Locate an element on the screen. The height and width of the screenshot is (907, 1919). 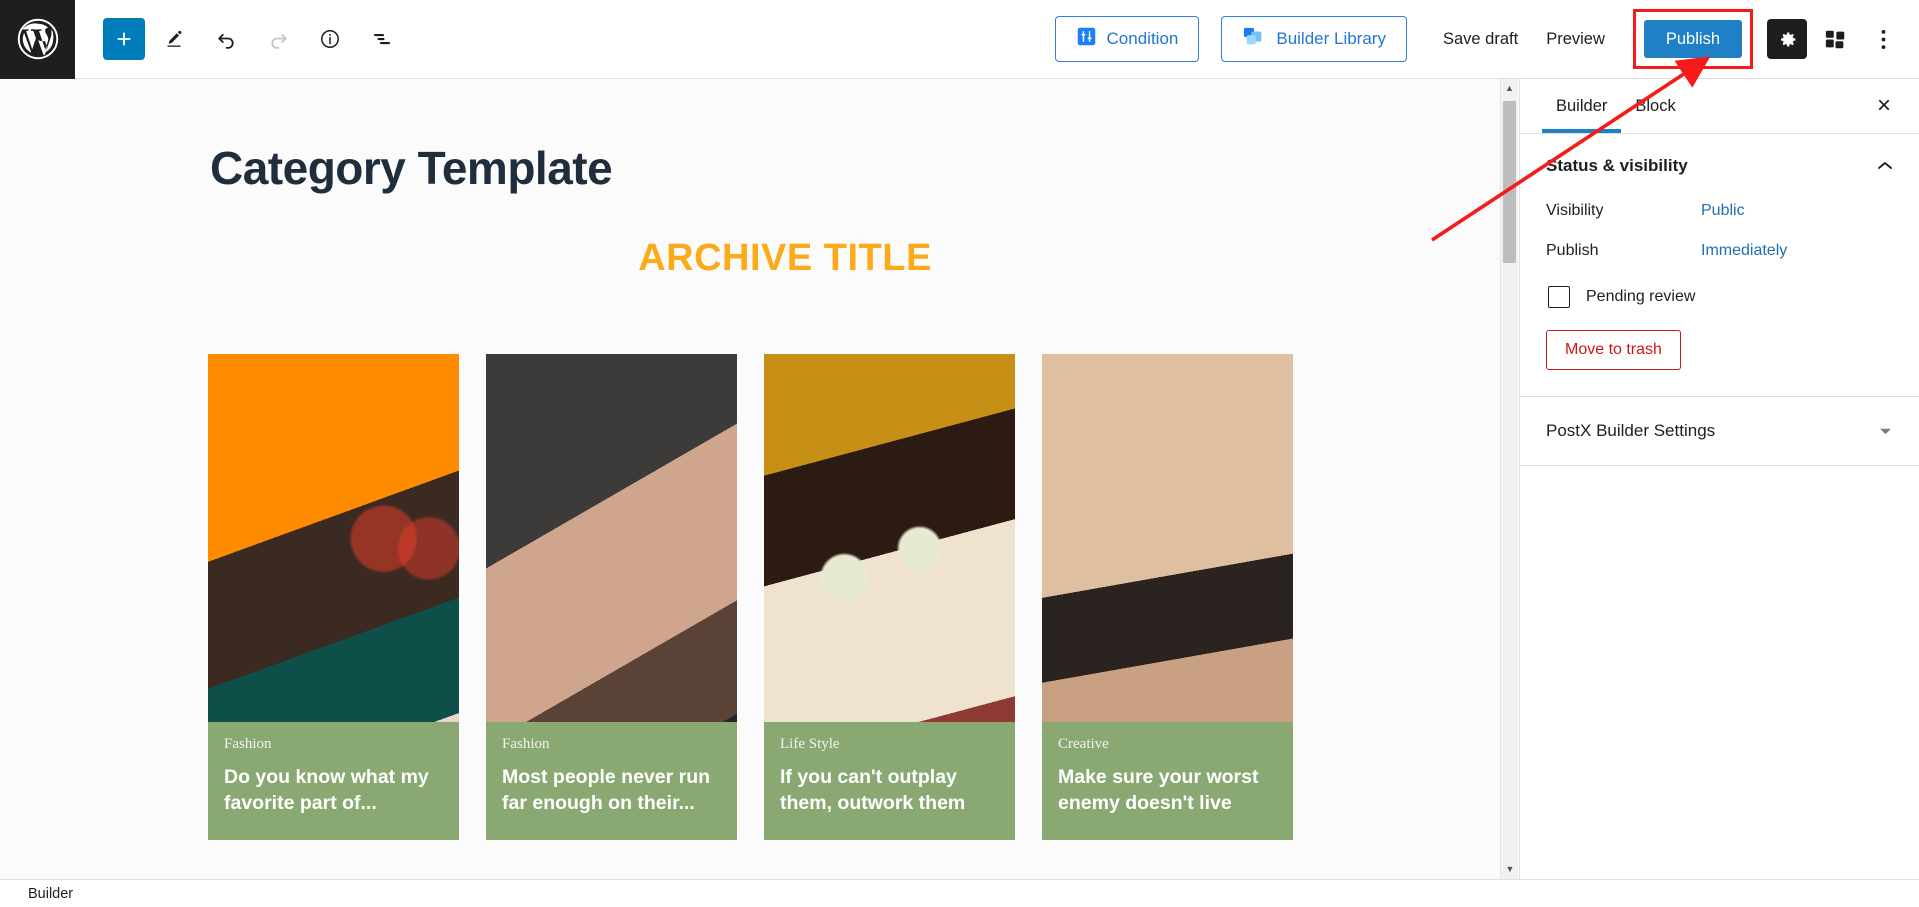
sliders-square-icon is located at coordinates (1086, 39).